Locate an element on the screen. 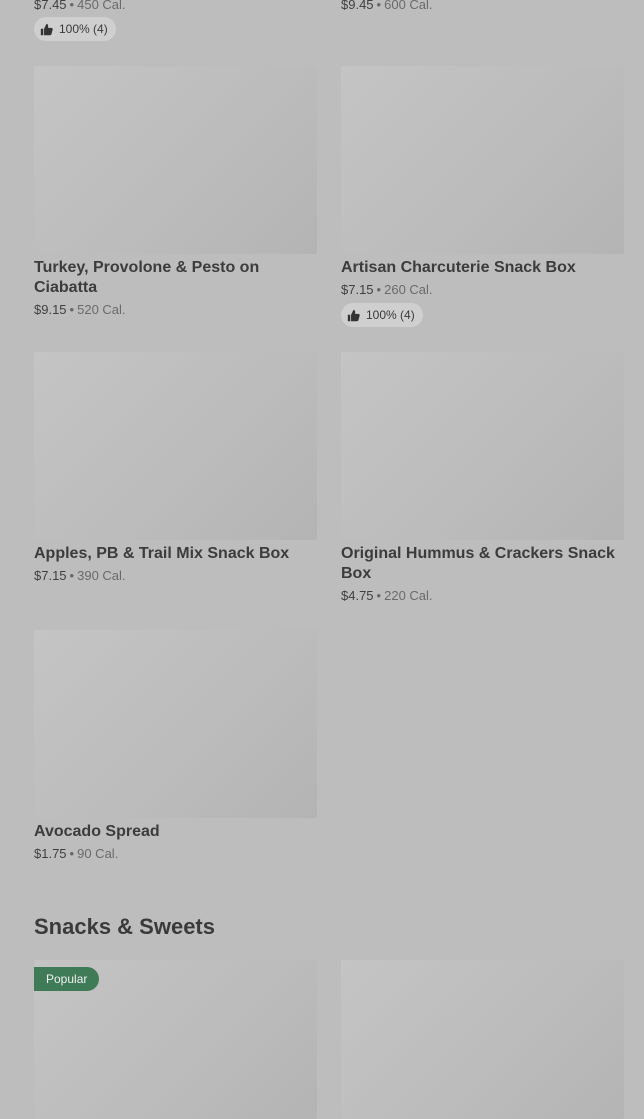  menu-item-meta: $9.15 • 520 Cal. is located at coordinates (80, 310).